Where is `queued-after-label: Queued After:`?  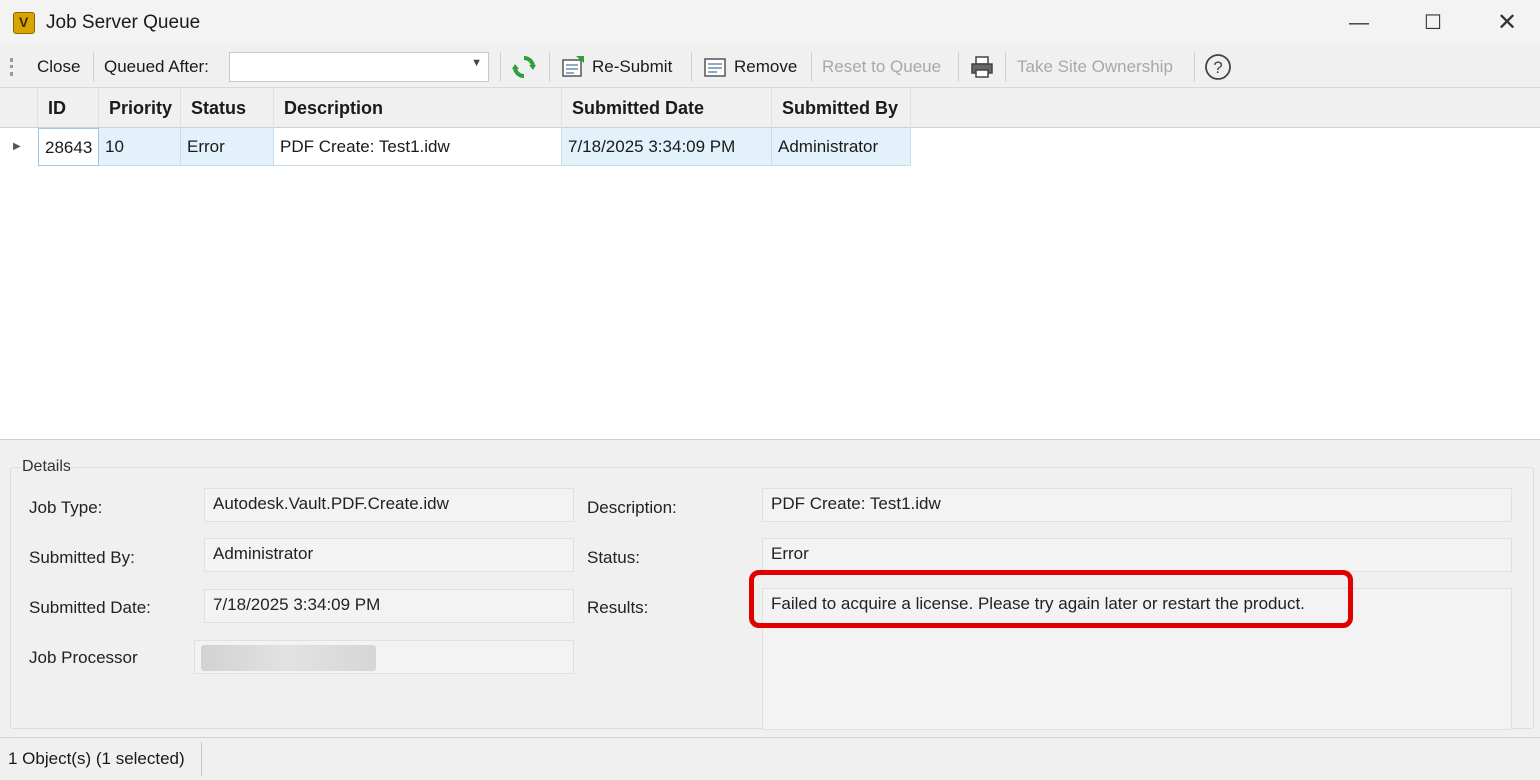 queued-after-label: Queued After: is located at coordinates (156, 66).